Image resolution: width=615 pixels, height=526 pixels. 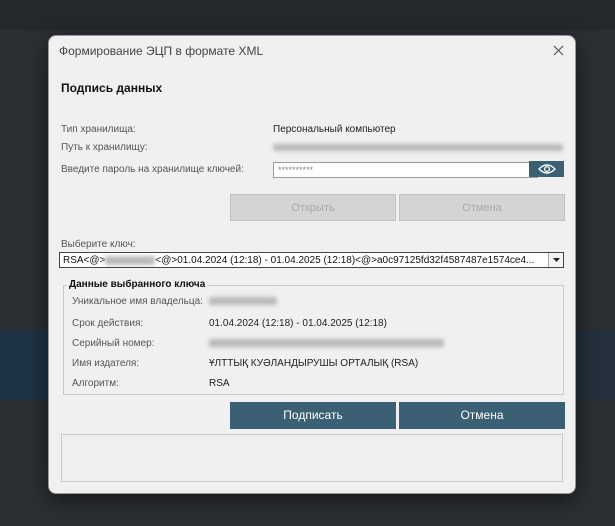 What do you see at coordinates (112, 88) in the screenshot?
I see `section-title: Подпись данных` at bounding box center [112, 88].